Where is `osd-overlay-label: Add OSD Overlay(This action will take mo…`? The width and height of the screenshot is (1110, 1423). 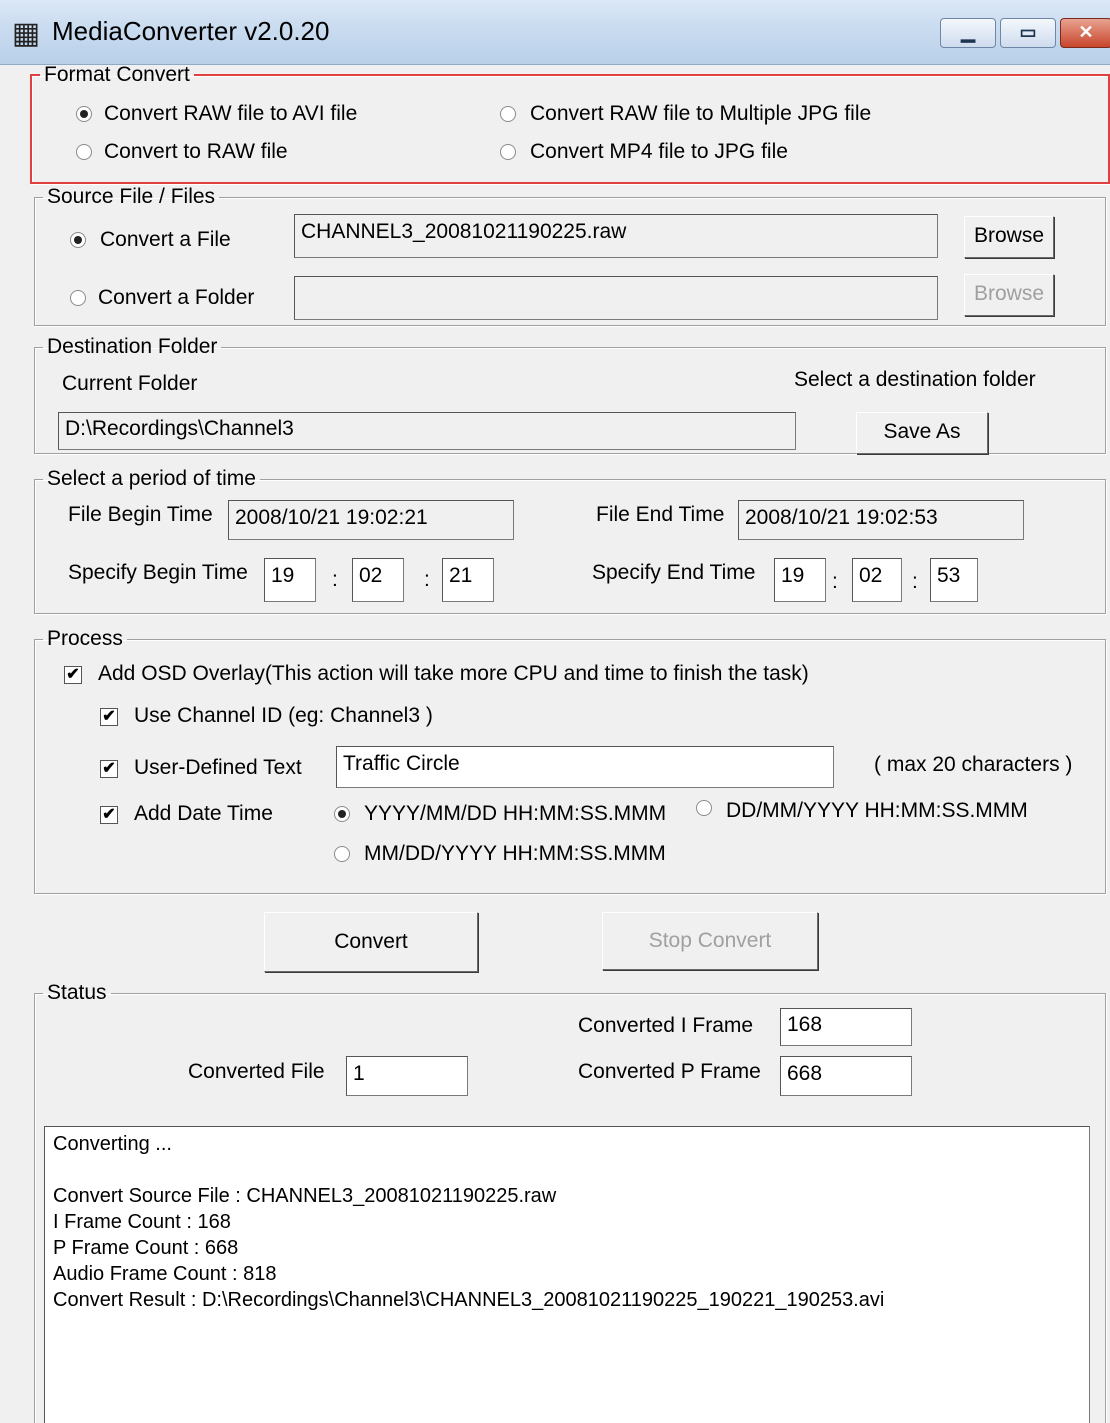
osd-overlay-label: Add OSD Overlay(This action will take mo… is located at coordinates (453, 673).